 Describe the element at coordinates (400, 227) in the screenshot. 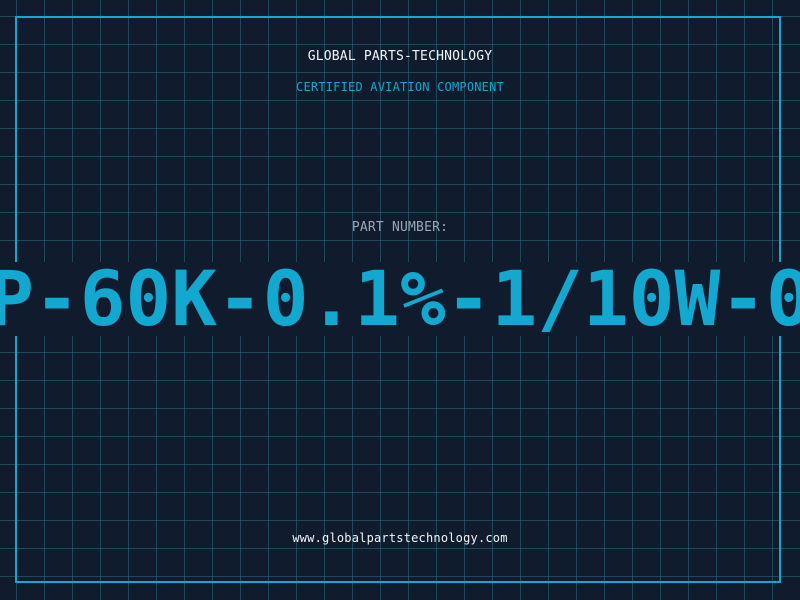

I see `part-number-label: PART NUMBER:` at that location.